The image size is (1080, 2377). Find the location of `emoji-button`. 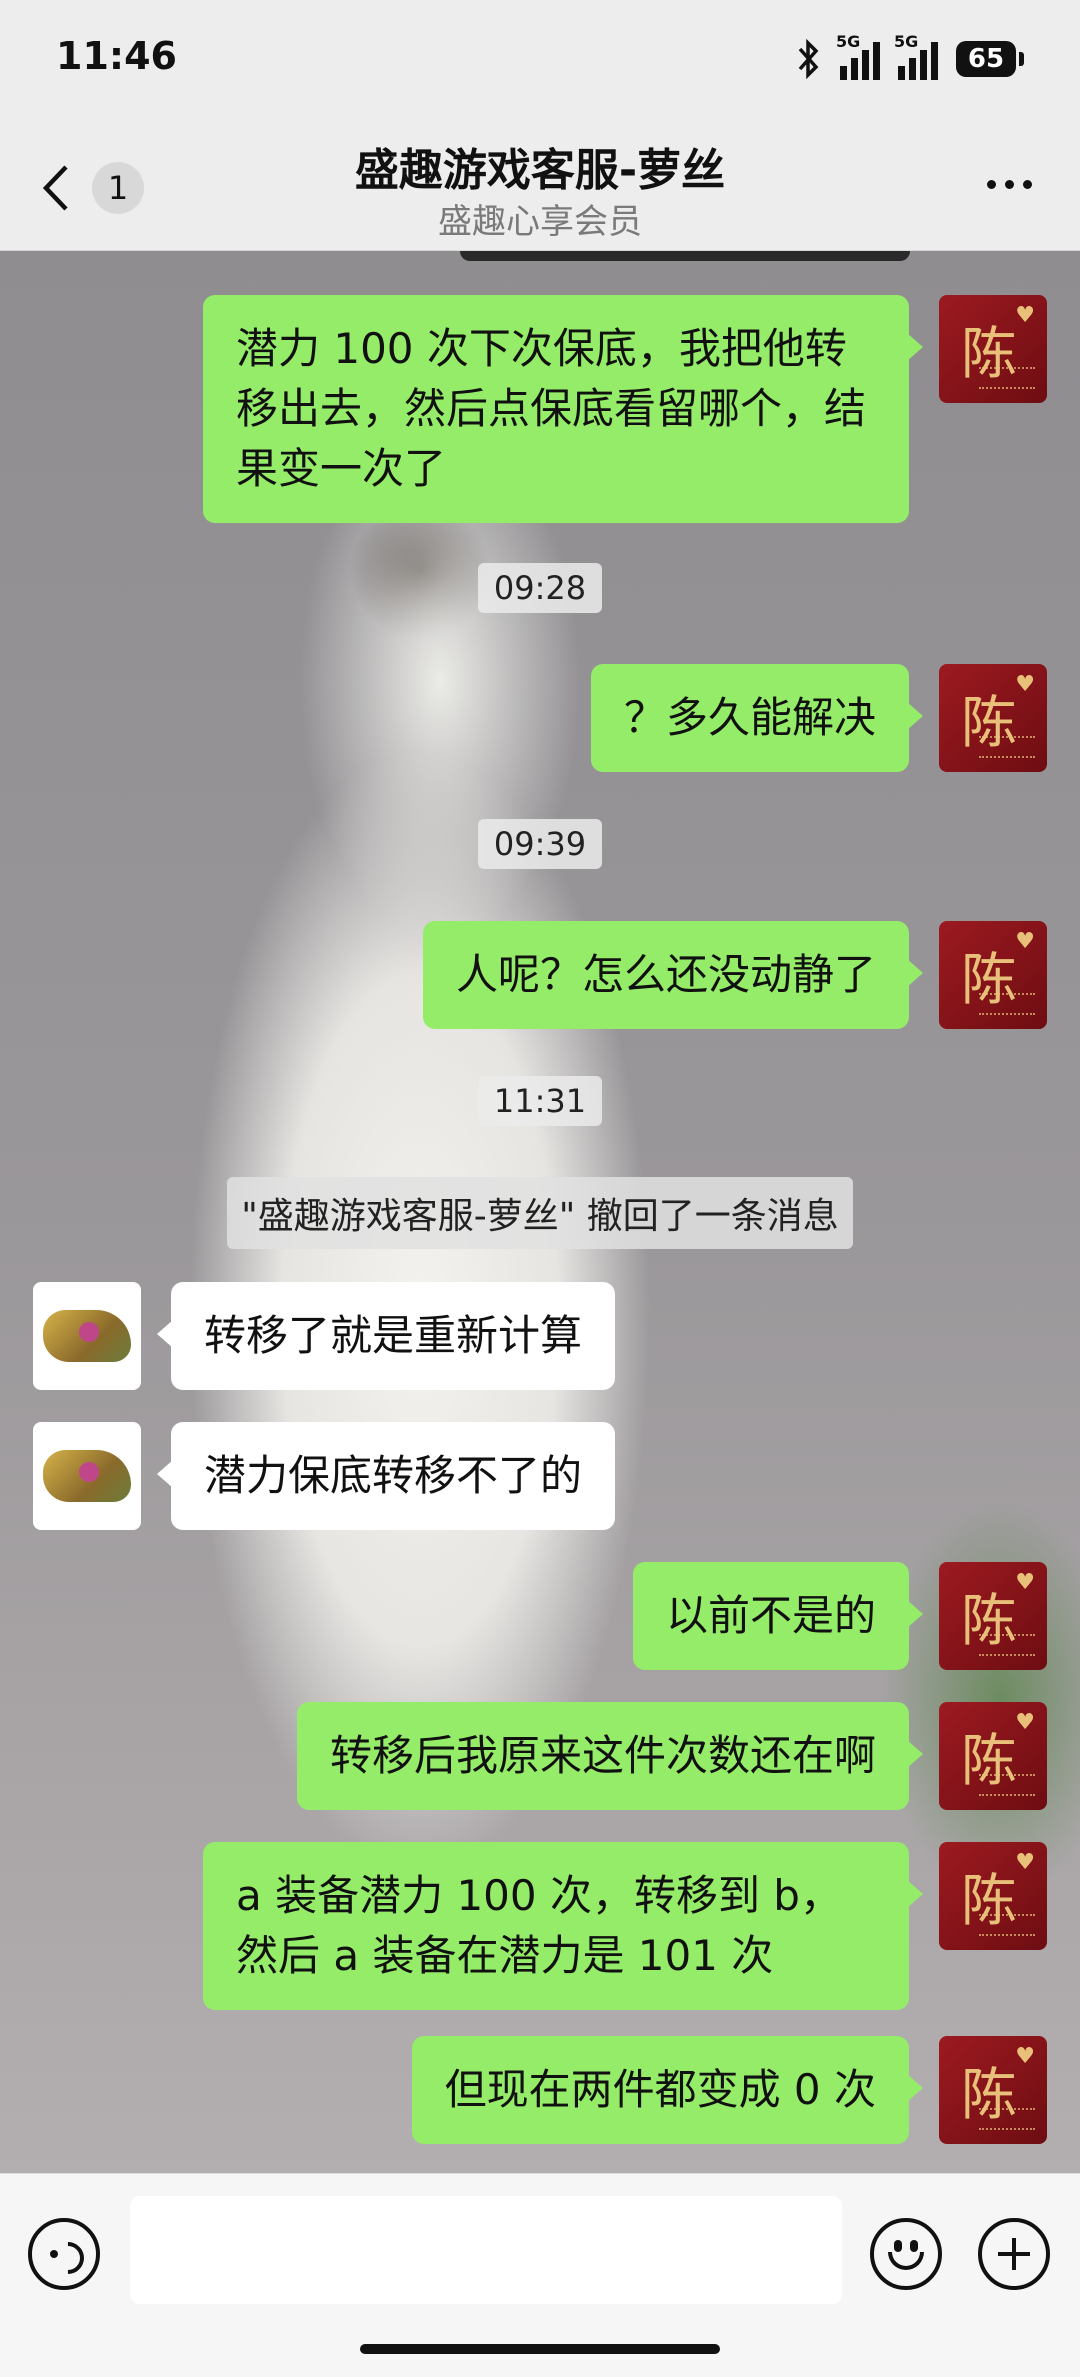

emoji-button is located at coordinates (906, 2254).